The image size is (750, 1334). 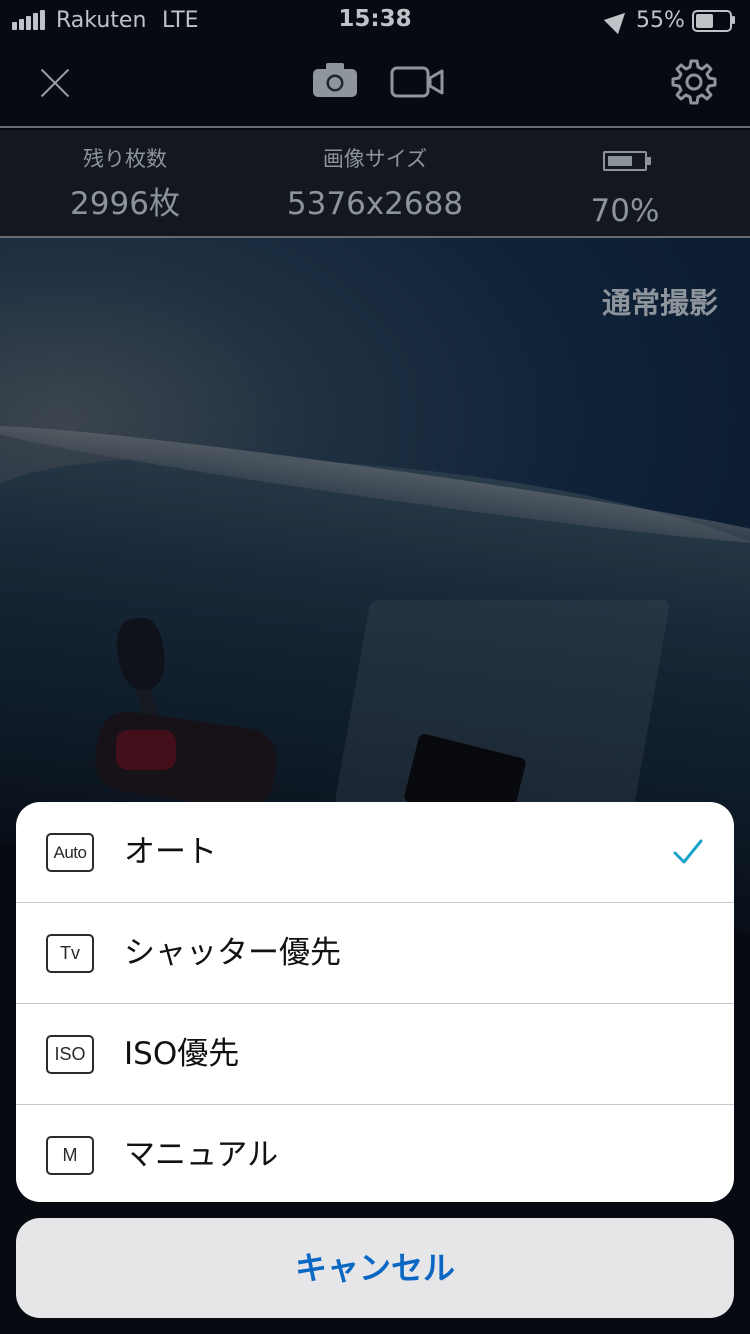 What do you see at coordinates (375, 159) in the screenshot?
I see `image-size-label: 画像サイズ` at bounding box center [375, 159].